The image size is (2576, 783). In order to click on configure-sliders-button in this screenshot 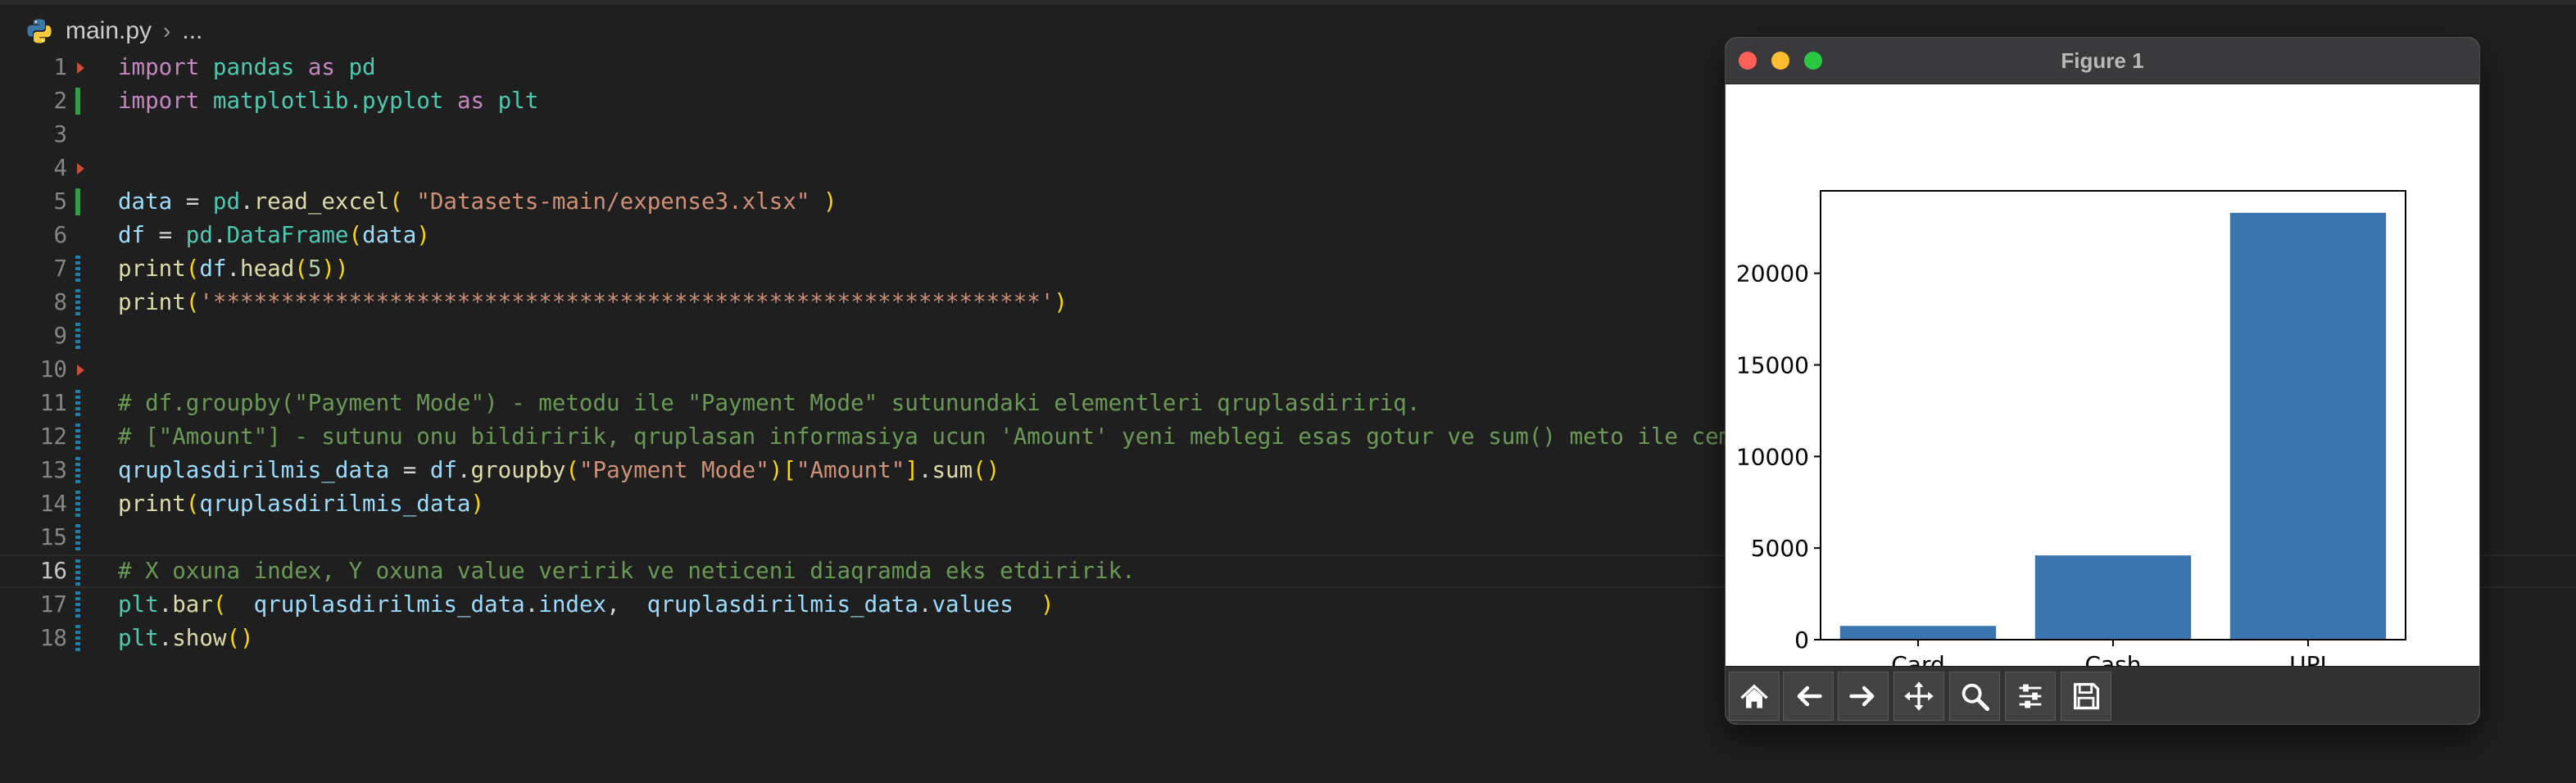, I will do `click(2030, 696)`.